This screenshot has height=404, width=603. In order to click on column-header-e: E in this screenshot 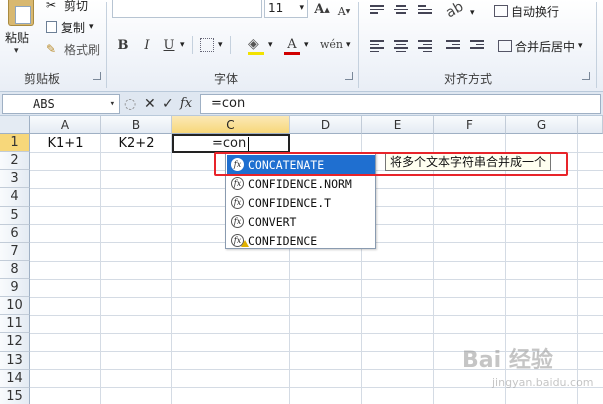, I will do `click(398, 125)`.